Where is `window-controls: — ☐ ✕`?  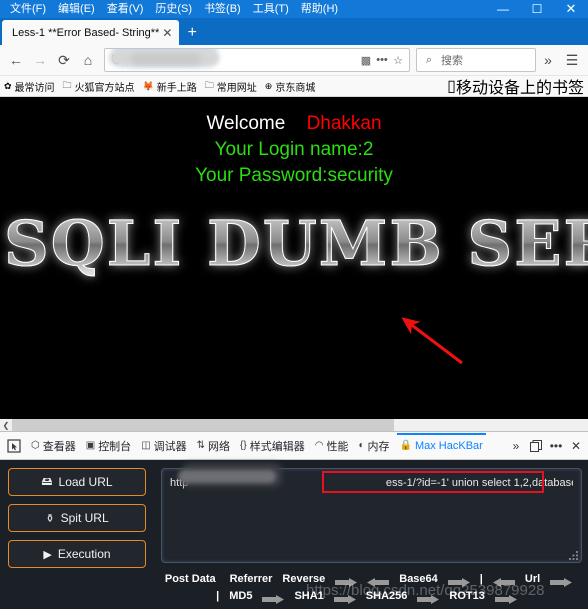
window-controls: — ☐ ✕ is located at coordinates (537, 9).